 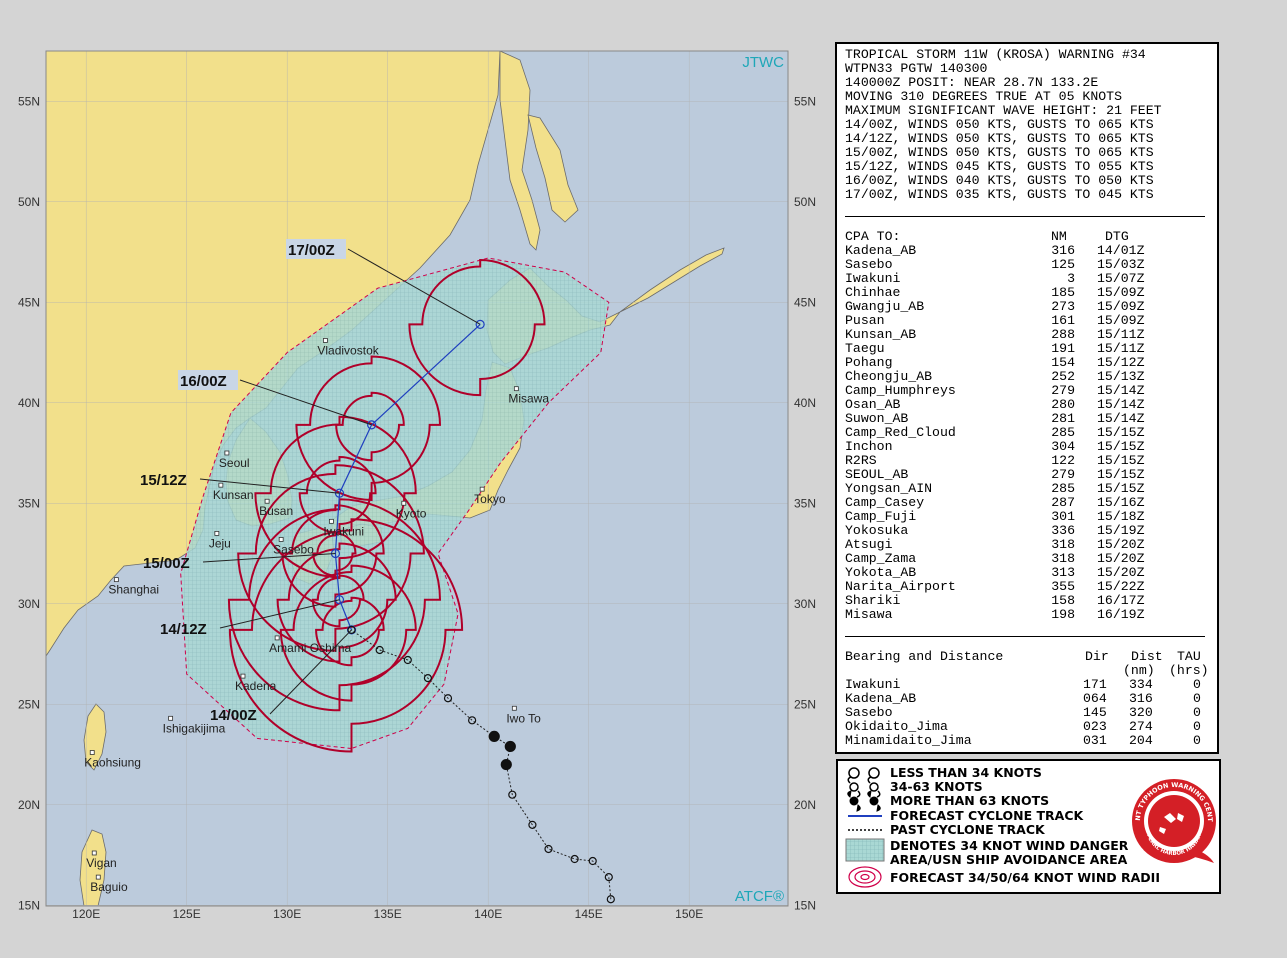 What do you see at coordinates (1121, 558) in the screenshot?
I see `cpa-dtg: 15/20Z` at bounding box center [1121, 558].